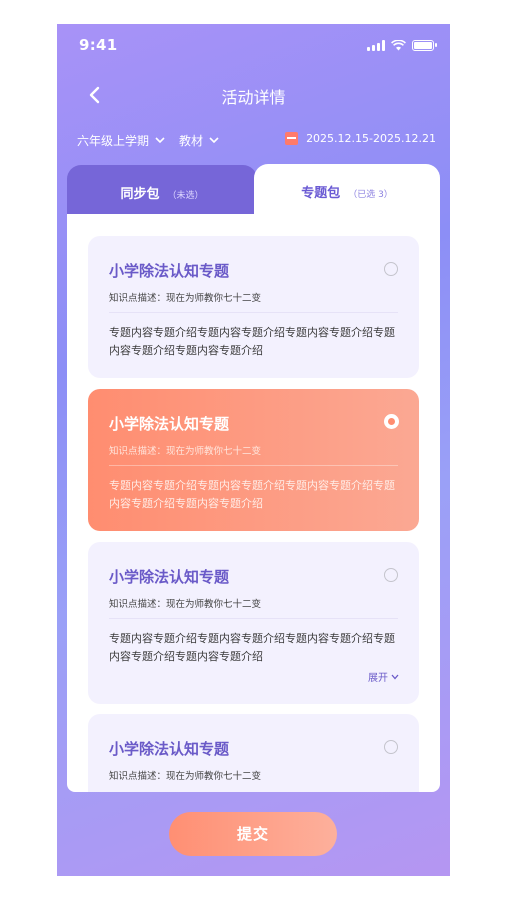 The height and width of the screenshot is (900, 506). I want to click on grade-filter-label: 六年级上学期, so click(113, 141).